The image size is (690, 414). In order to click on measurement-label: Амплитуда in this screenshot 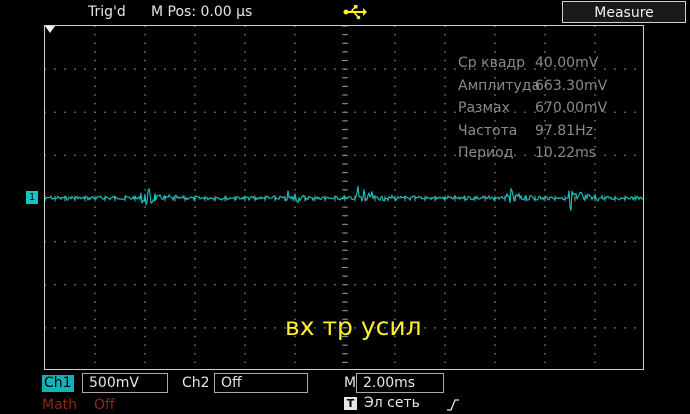, I will do `click(499, 85)`.